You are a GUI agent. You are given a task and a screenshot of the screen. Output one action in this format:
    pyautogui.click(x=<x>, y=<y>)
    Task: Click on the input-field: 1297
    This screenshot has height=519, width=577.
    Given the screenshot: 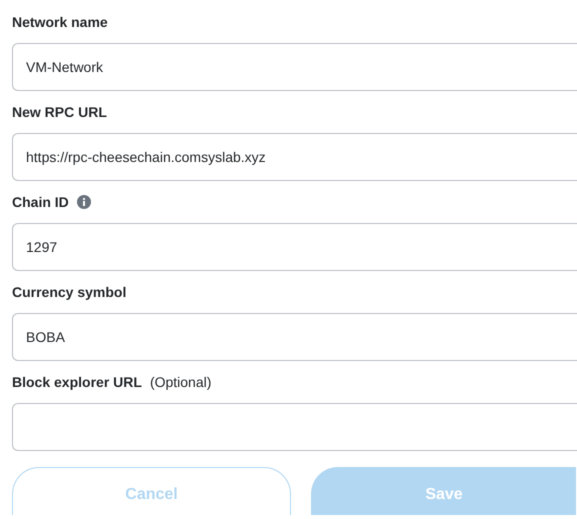 What is the action you would take?
    pyautogui.click(x=294, y=247)
    